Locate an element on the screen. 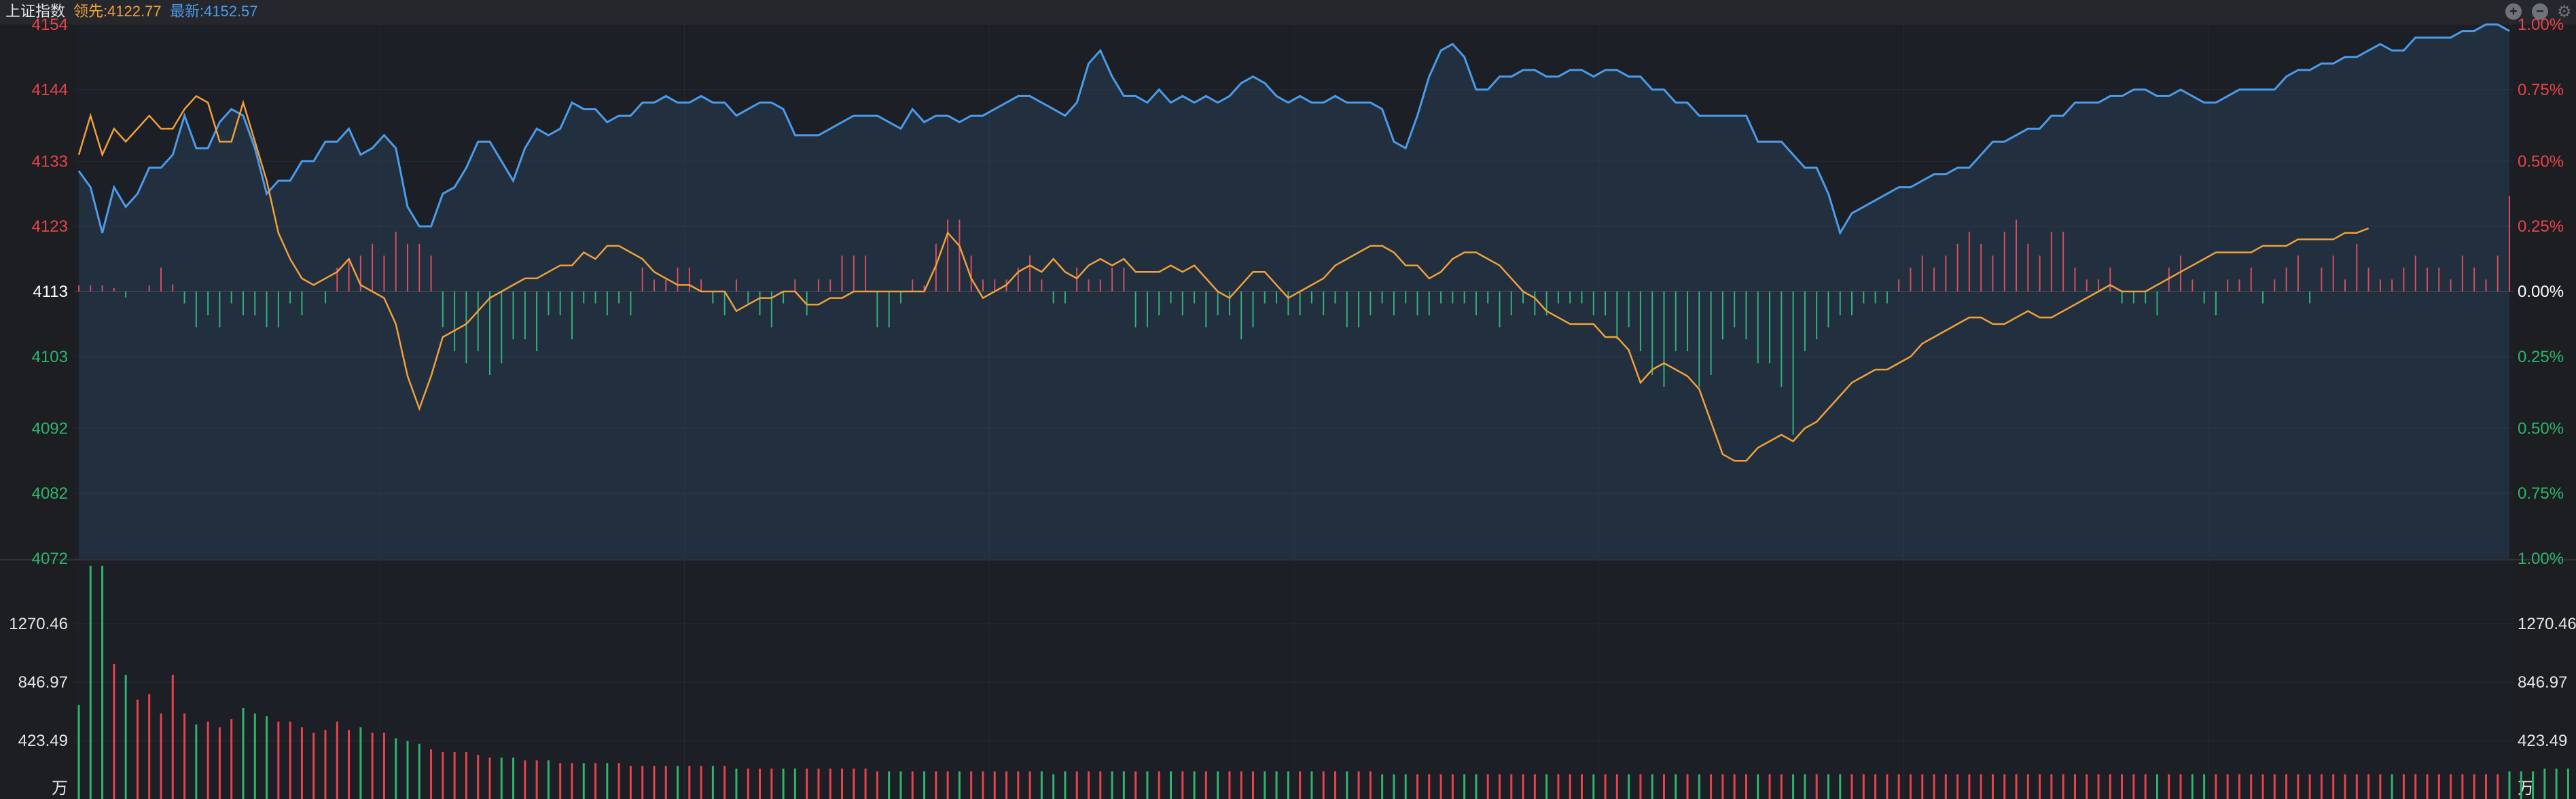 This screenshot has width=2576, height=799. y-right-tick-label: 0.00% is located at coordinates (2541, 292).